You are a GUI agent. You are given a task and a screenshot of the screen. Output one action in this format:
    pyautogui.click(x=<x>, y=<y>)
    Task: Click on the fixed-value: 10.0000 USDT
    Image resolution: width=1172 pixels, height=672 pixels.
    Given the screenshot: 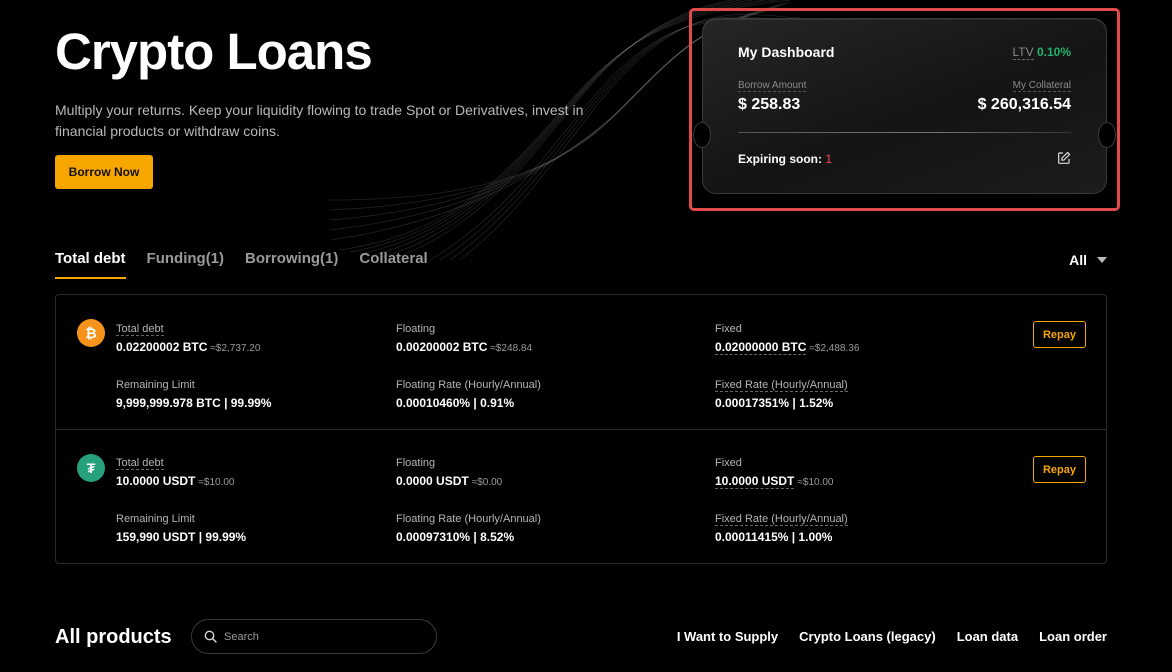 What is the action you would take?
    pyautogui.click(x=755, y=481)
    